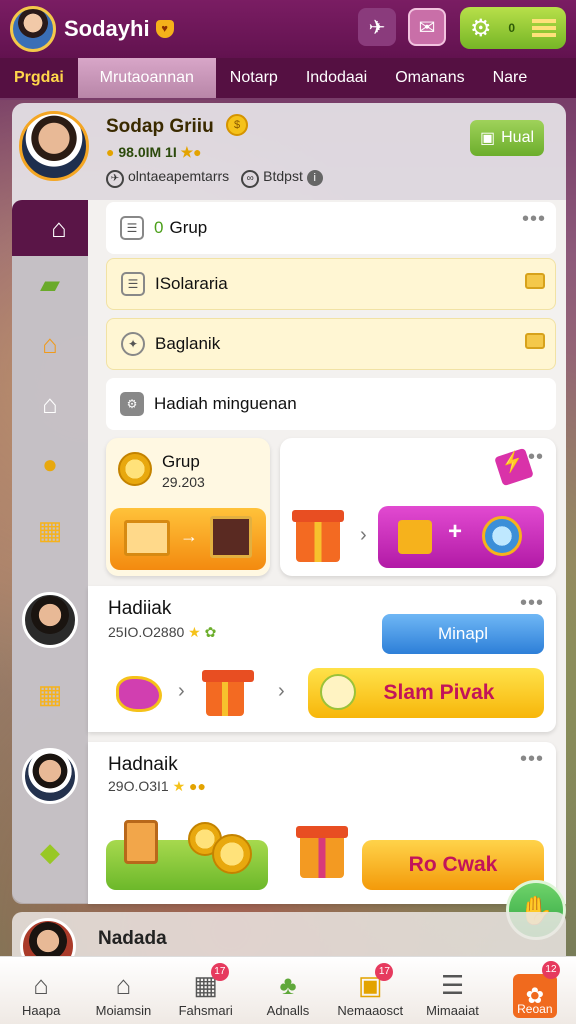  Describe the element at coordinates (143, 764) in the screenshot. I see `feed-item-2-title: Hadnaik` at that location.